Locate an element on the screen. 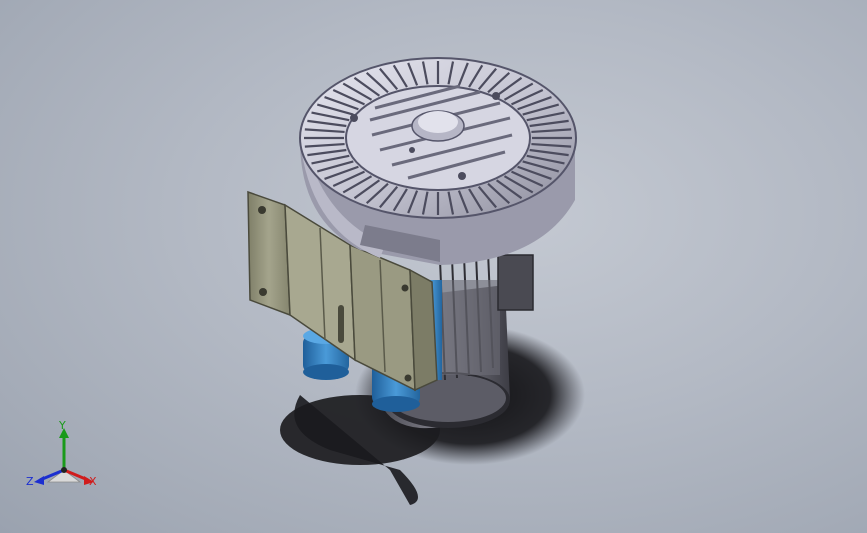 The height and width of the screenshot is (533, 867). coordinate-triad: Y Z X is located at coordinates (66, 460).